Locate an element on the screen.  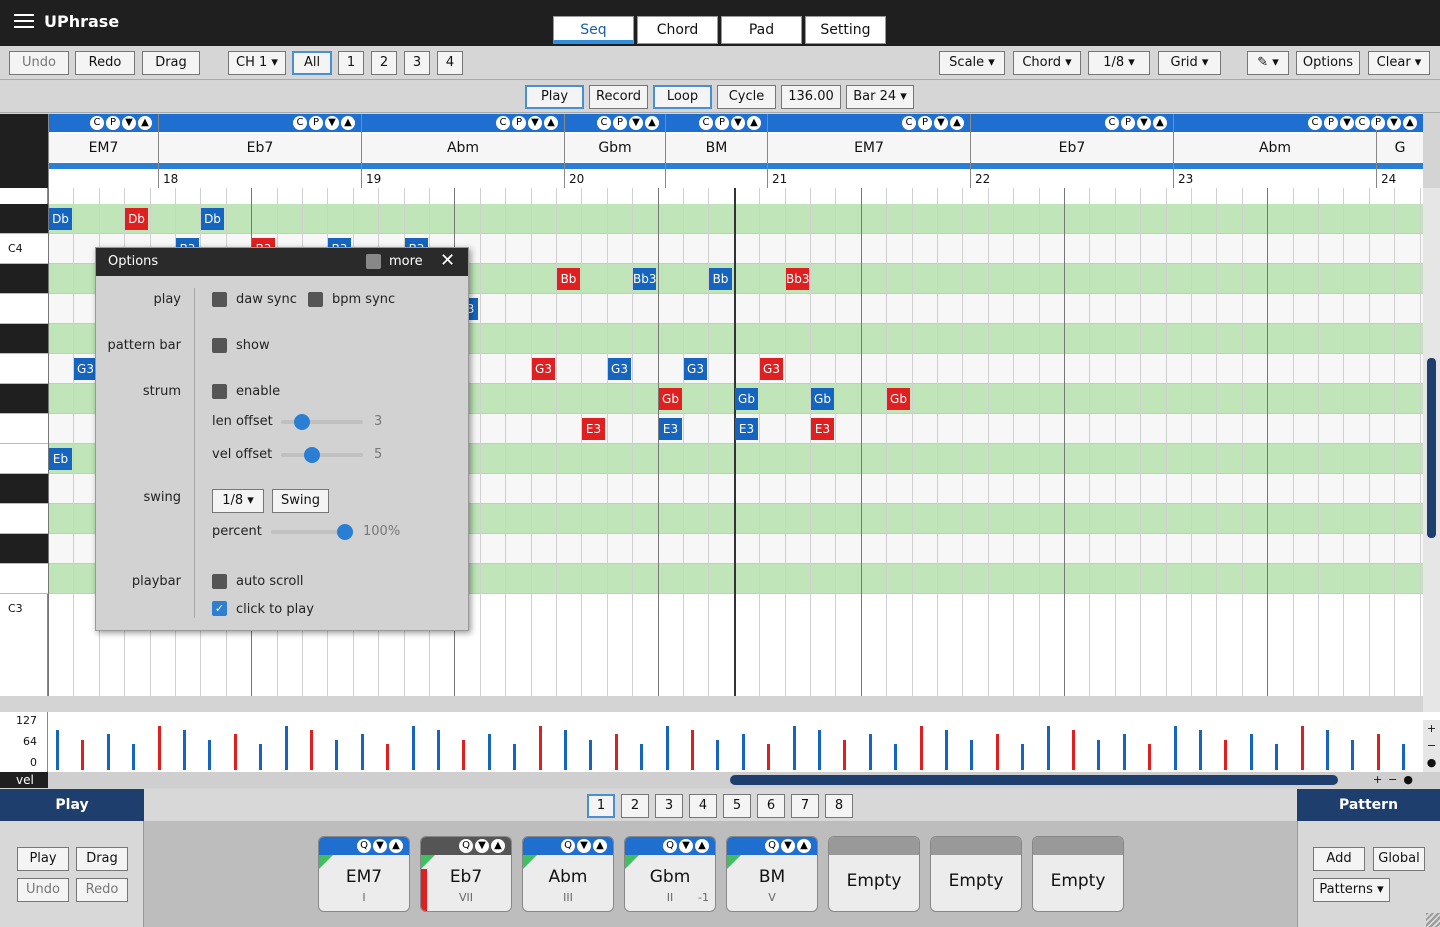
horizontal-zoom-controls: +−● is located at coordinates (1396, 780).